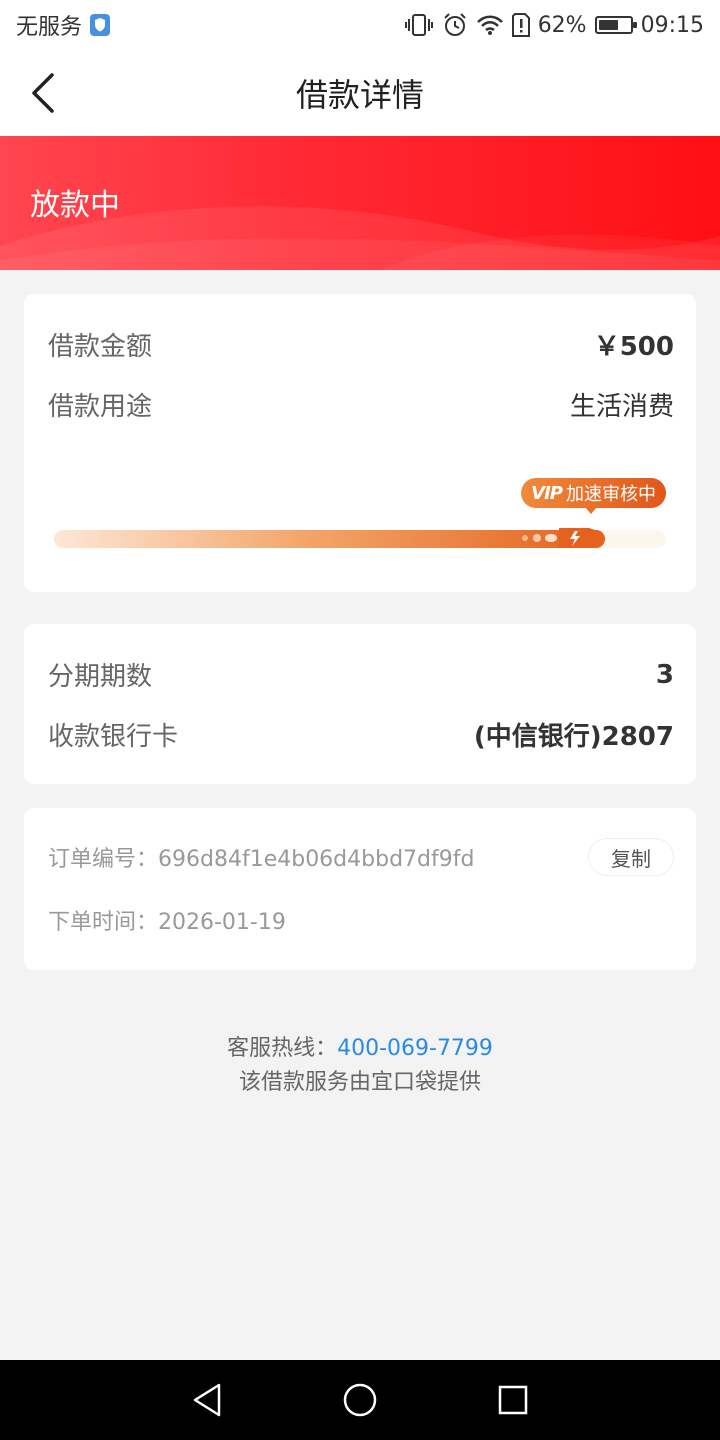 This screenshot has width=720, height=1440. Describe the element at coordinates (633, 347) in the screenshot. I see `amount-value: ￥500` at that location.